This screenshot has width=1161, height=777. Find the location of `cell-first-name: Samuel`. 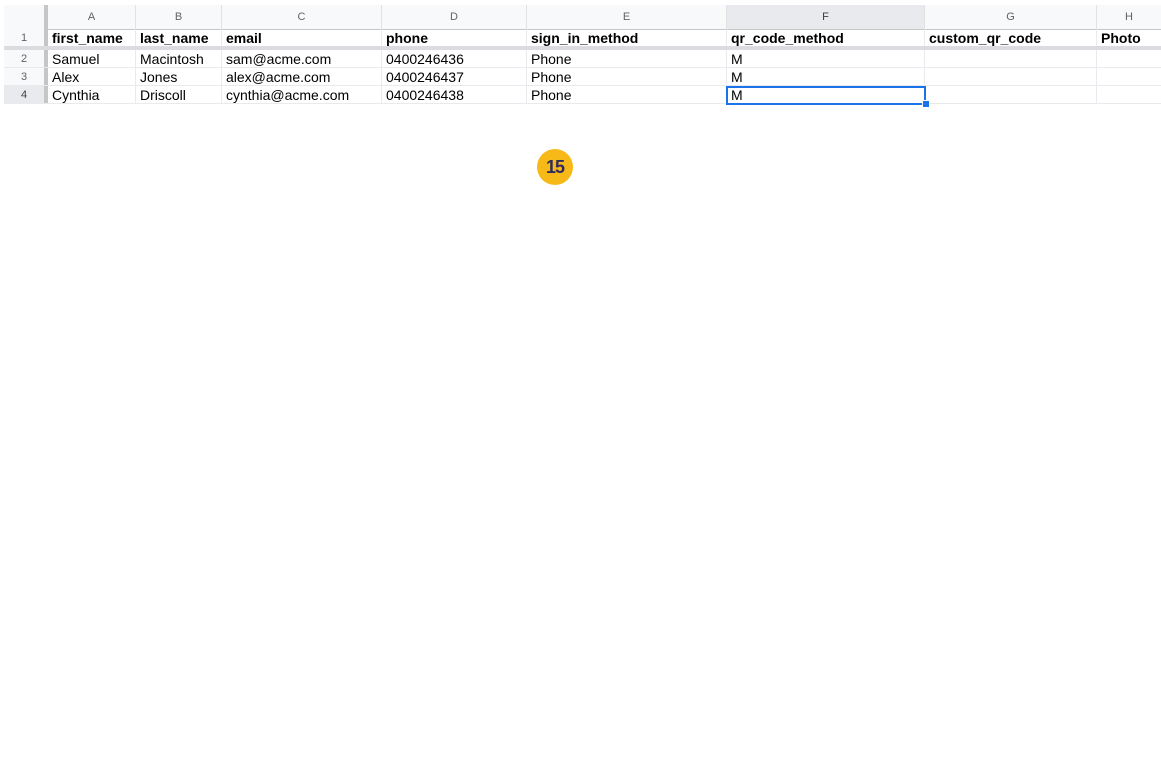

cell-first-name: Samuel is located at coordinates (92, 58).